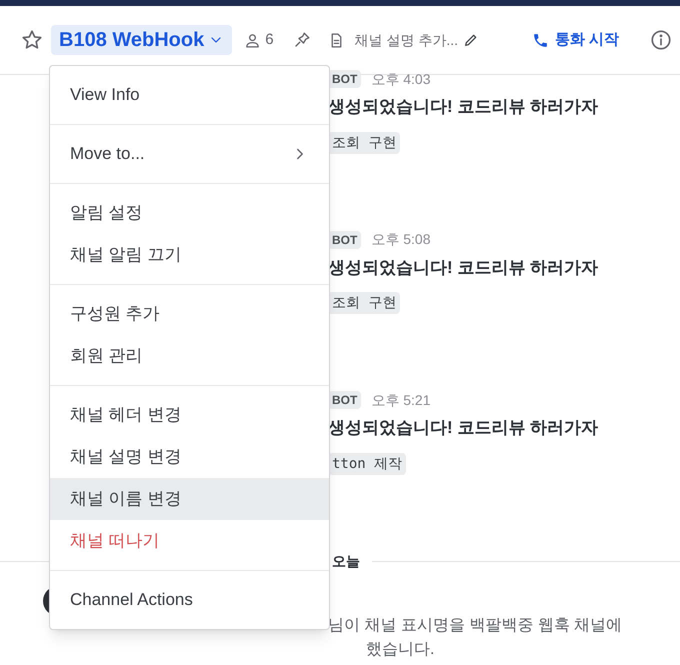  What do you see at coordinates (189, 314) in the screenshot?
I see `menu-item: 구성원 추가` at bounding box center [189, 314].